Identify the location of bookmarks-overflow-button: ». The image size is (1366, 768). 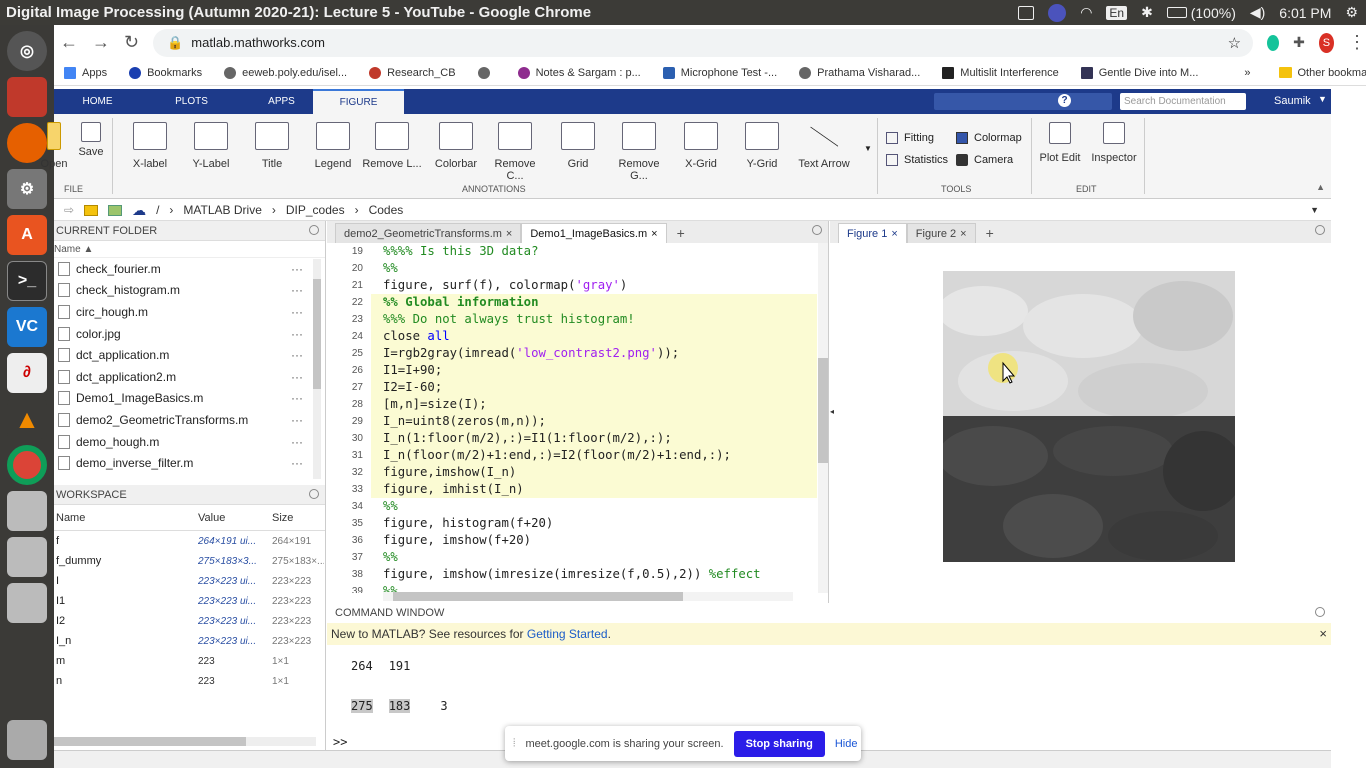
(1247, 73).